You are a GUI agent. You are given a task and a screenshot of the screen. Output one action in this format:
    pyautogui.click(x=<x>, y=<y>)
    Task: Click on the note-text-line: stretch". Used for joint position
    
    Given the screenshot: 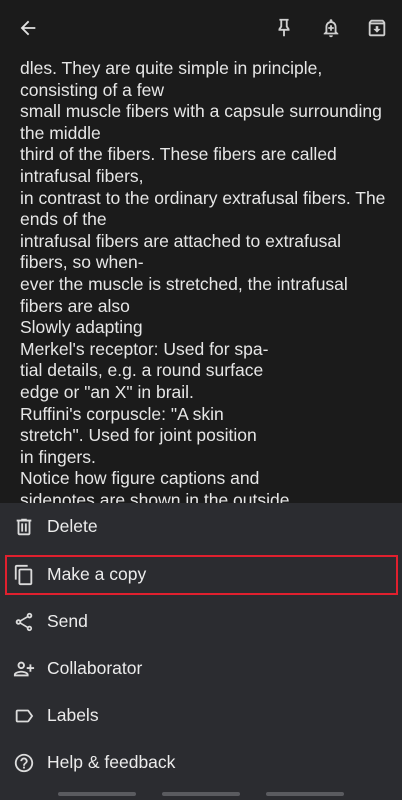 What is the action you would take?
    pyautogui.click(x=138, y=435)
    